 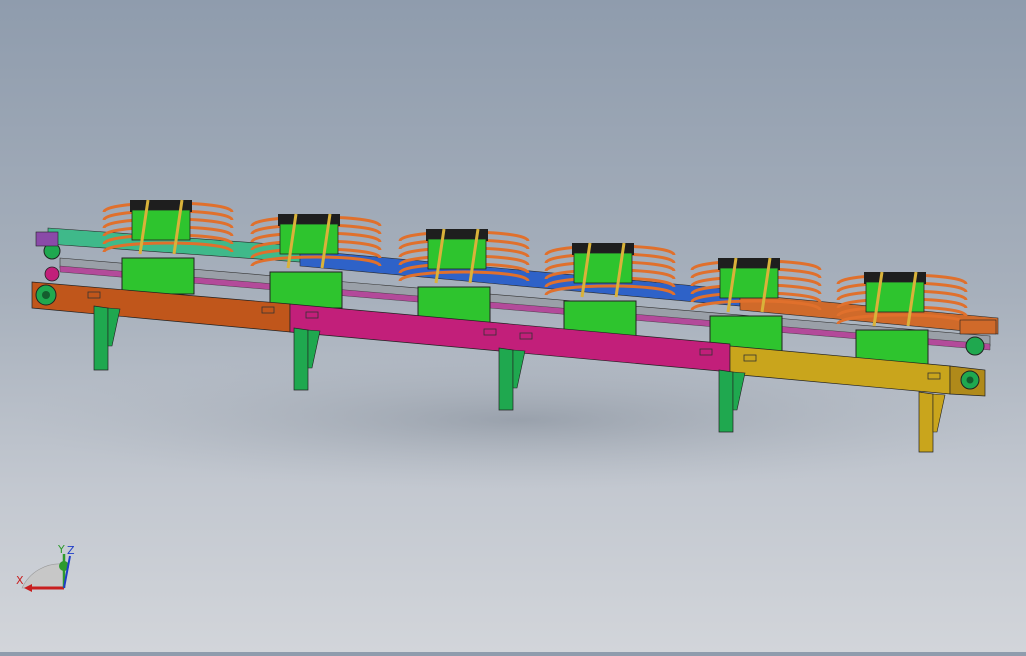 What do you see at coordinates (43, 576) in the screenshot?
I see `triad-base-wedge` at bounding box center [43, 576].